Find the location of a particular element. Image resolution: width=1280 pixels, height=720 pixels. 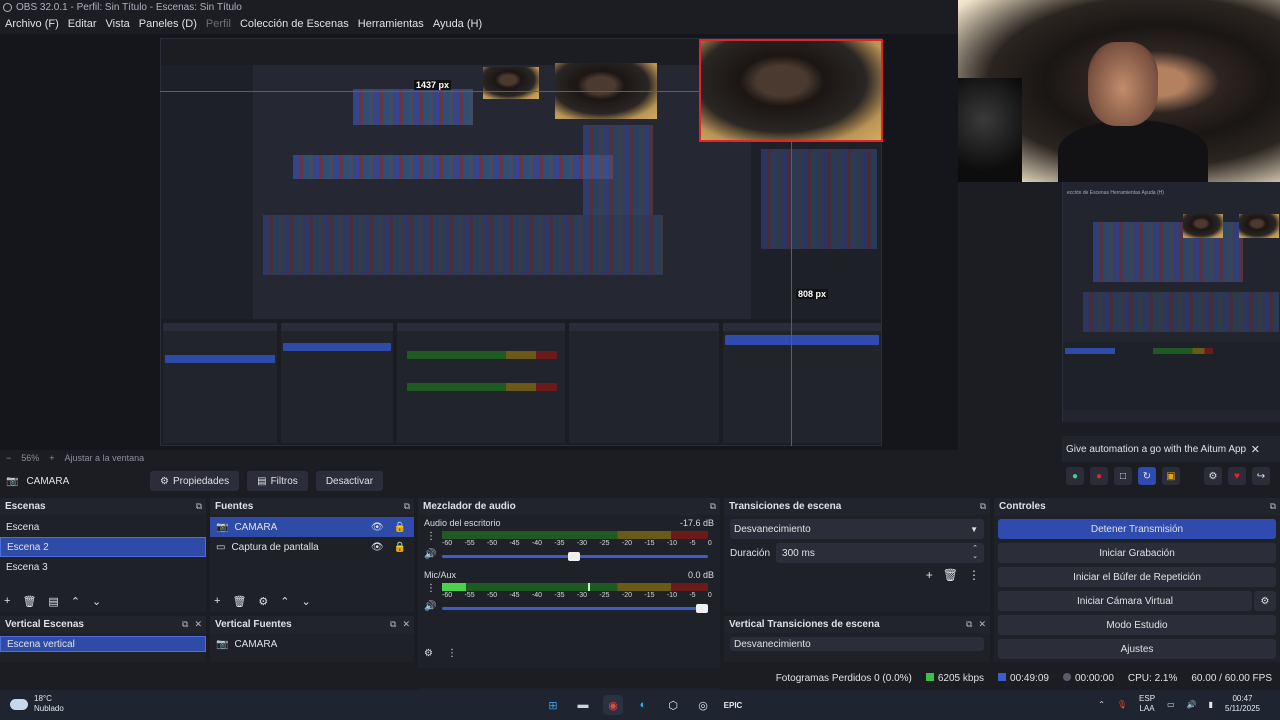

source-item-selected: 📷 CAMARA 👁 🔒 is located at coordinates (312, 527).